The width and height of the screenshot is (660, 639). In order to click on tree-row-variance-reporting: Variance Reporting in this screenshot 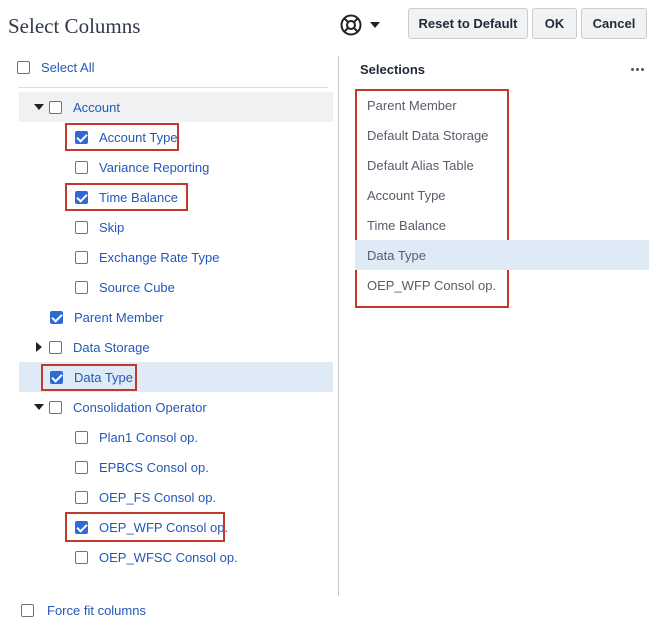, I will do `click(176, 167)`.